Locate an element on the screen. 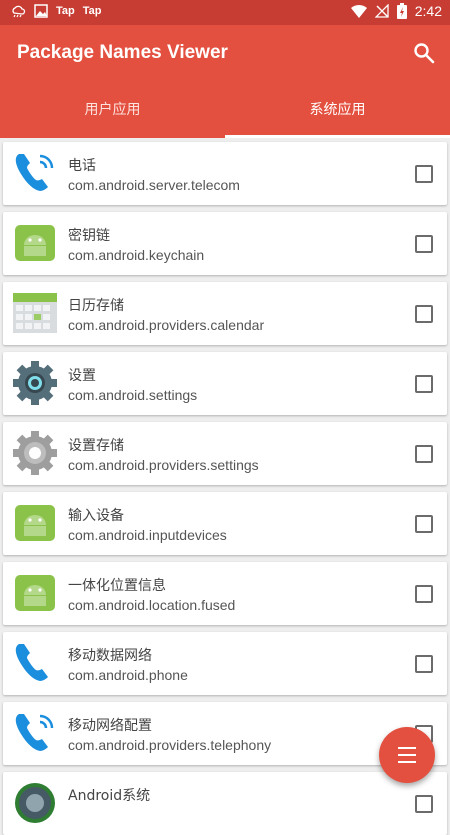 This screenshot has height=835, width=450. wifi-icon is located at coordinates (358, 11).